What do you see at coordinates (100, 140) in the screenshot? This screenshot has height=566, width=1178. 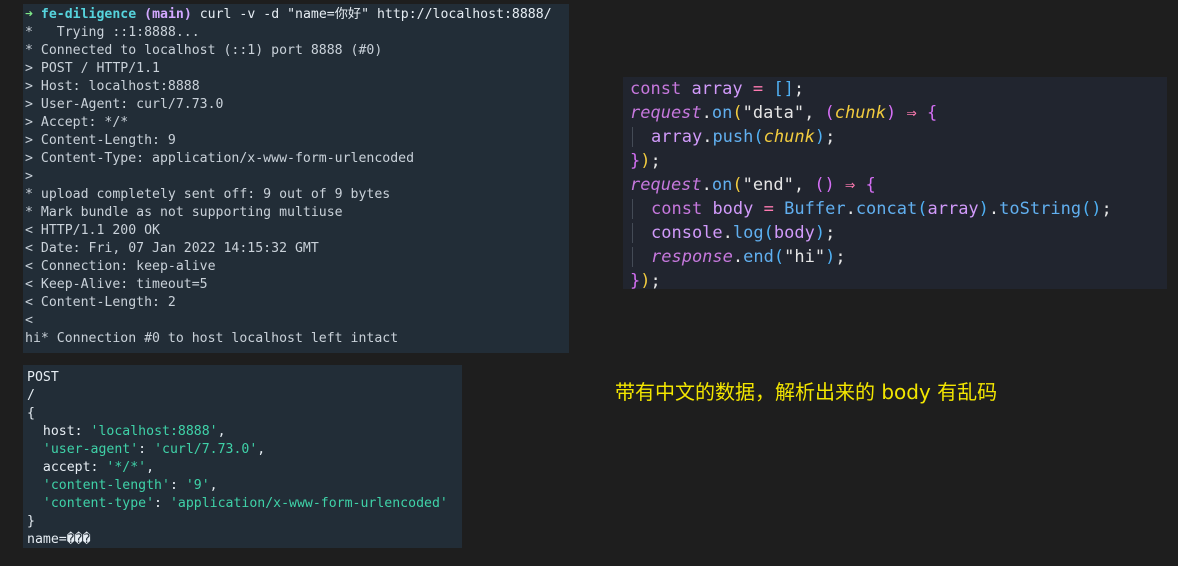 I see `terminal-line: > Content-Length: 9` at bounding box center [100, 140].